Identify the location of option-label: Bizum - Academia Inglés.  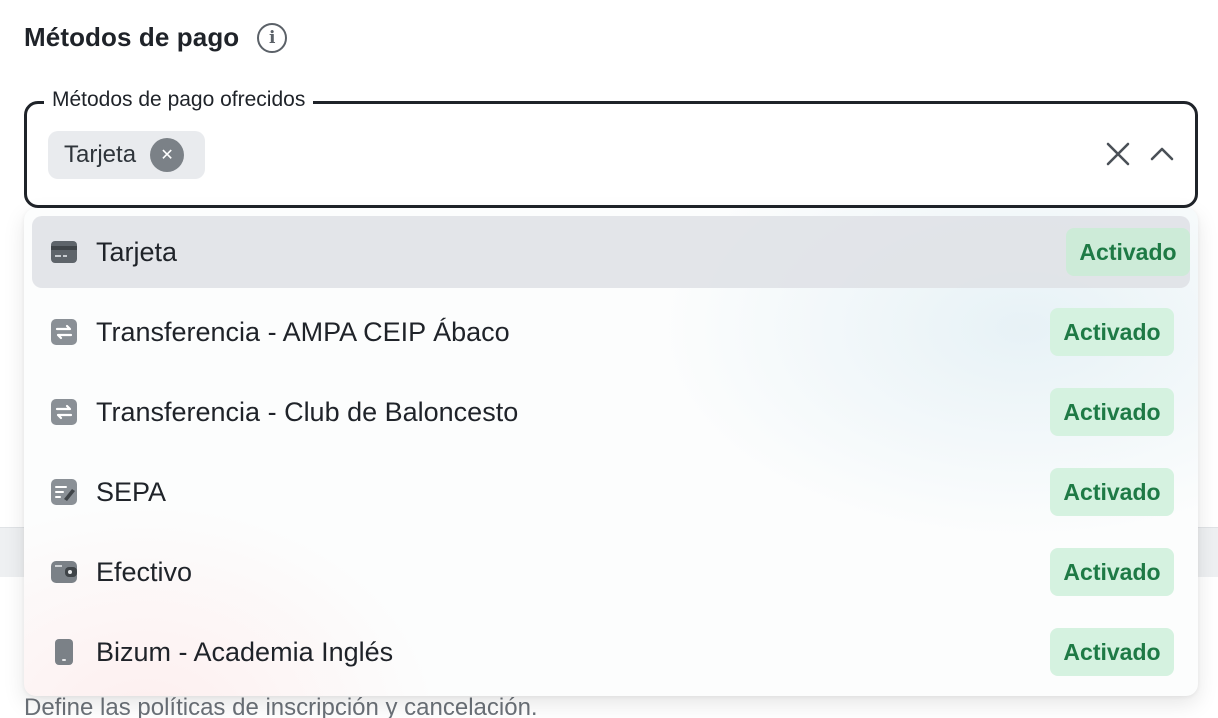
(245, 651).